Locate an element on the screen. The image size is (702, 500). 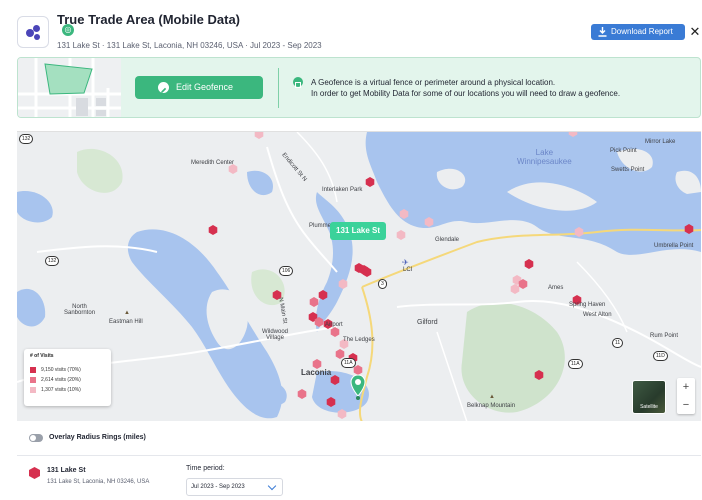
location-name: 131 Lake St is located at coordinates (66, 470).